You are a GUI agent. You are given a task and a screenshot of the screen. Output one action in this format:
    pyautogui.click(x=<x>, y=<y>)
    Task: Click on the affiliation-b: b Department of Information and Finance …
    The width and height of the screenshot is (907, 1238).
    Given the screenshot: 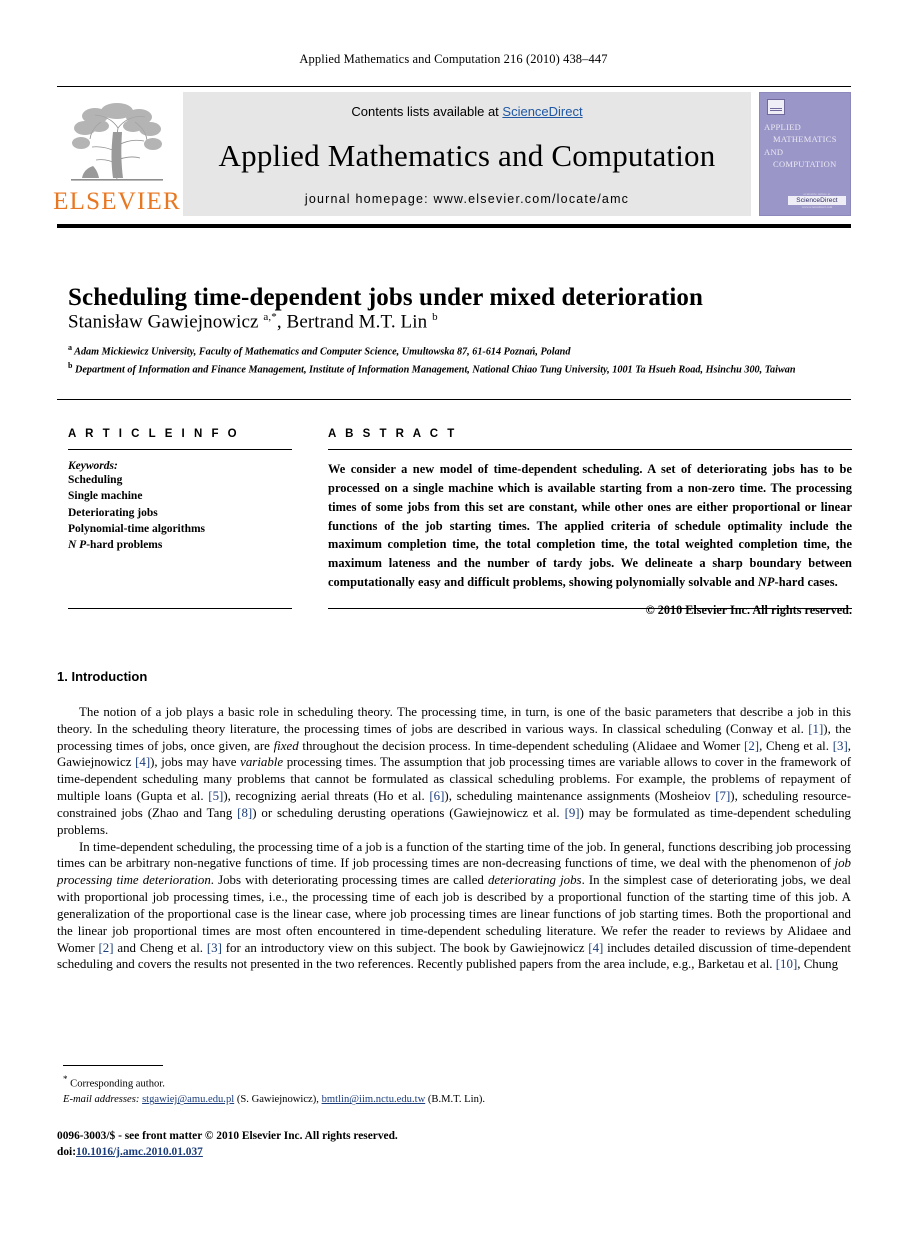 What is the action you would take?
    pyautogui.click(x=432, y=368)
    